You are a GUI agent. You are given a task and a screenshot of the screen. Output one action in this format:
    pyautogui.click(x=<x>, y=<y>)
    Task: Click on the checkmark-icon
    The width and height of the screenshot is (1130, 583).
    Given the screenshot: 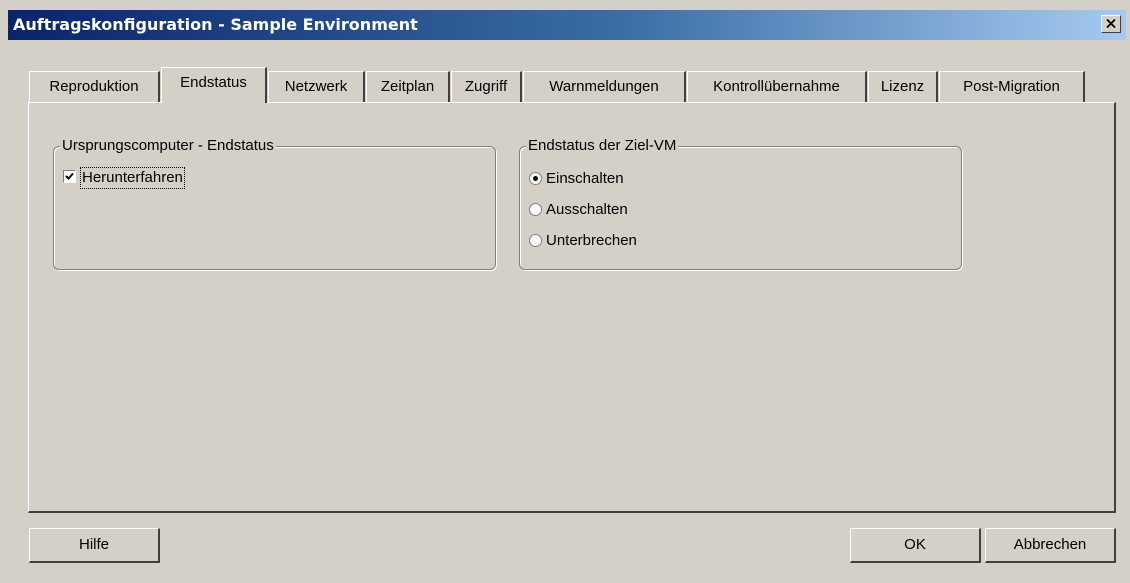 What is the action you would take?
    pyautogui.click(x=69, y=176)
    